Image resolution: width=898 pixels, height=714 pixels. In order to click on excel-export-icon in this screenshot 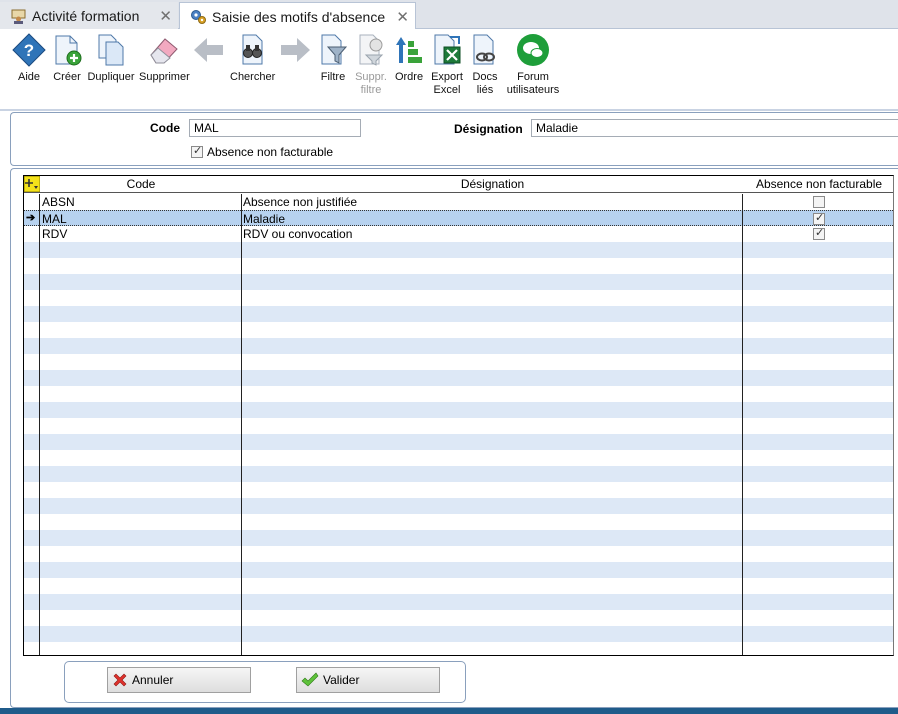, I will do `click(447, 49)`.